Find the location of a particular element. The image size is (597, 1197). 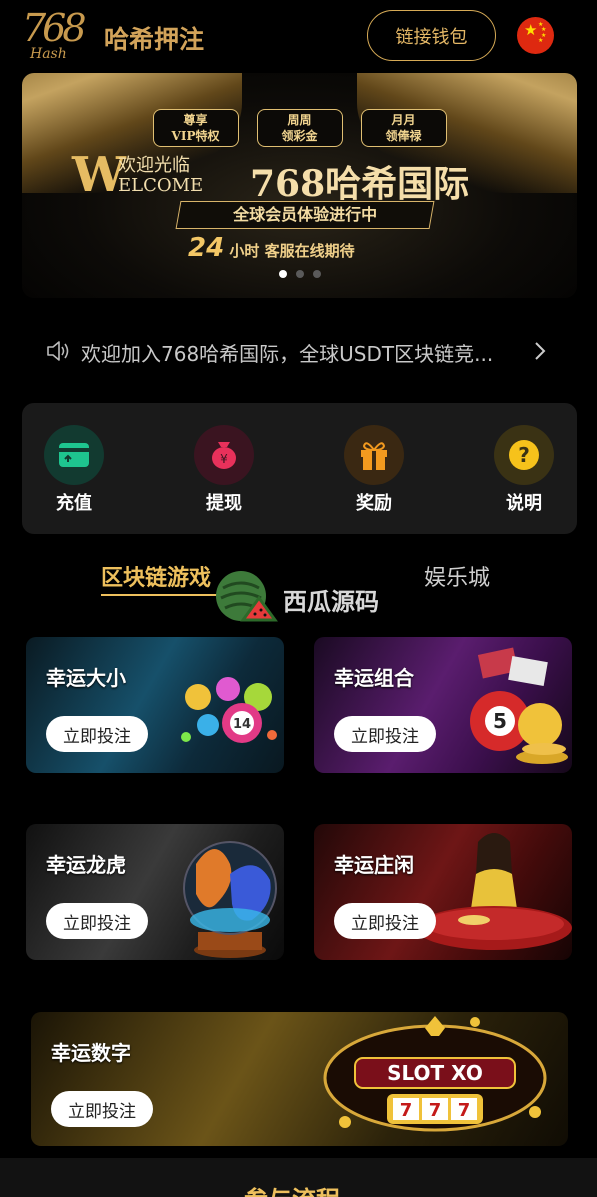

game-name: 幸运组合 is located at coordinates (374, 678).